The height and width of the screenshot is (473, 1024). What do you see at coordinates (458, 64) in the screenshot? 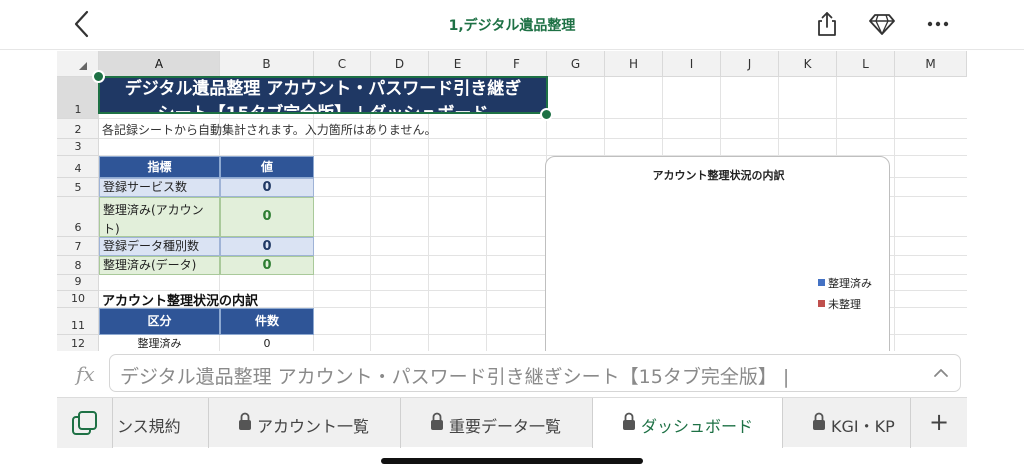
I see `column-header-e: E` at bounding box center [458, 64].